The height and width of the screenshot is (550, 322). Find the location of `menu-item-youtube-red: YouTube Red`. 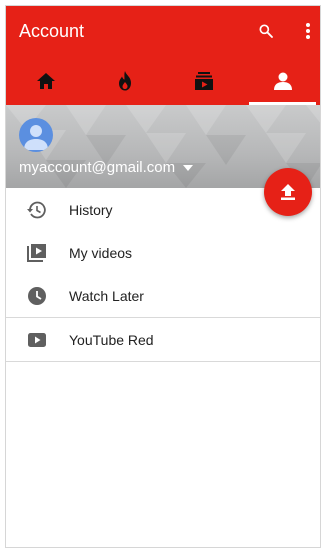

menu-item-youtube-red: YouTube Red is located at coordinates (163, 339).